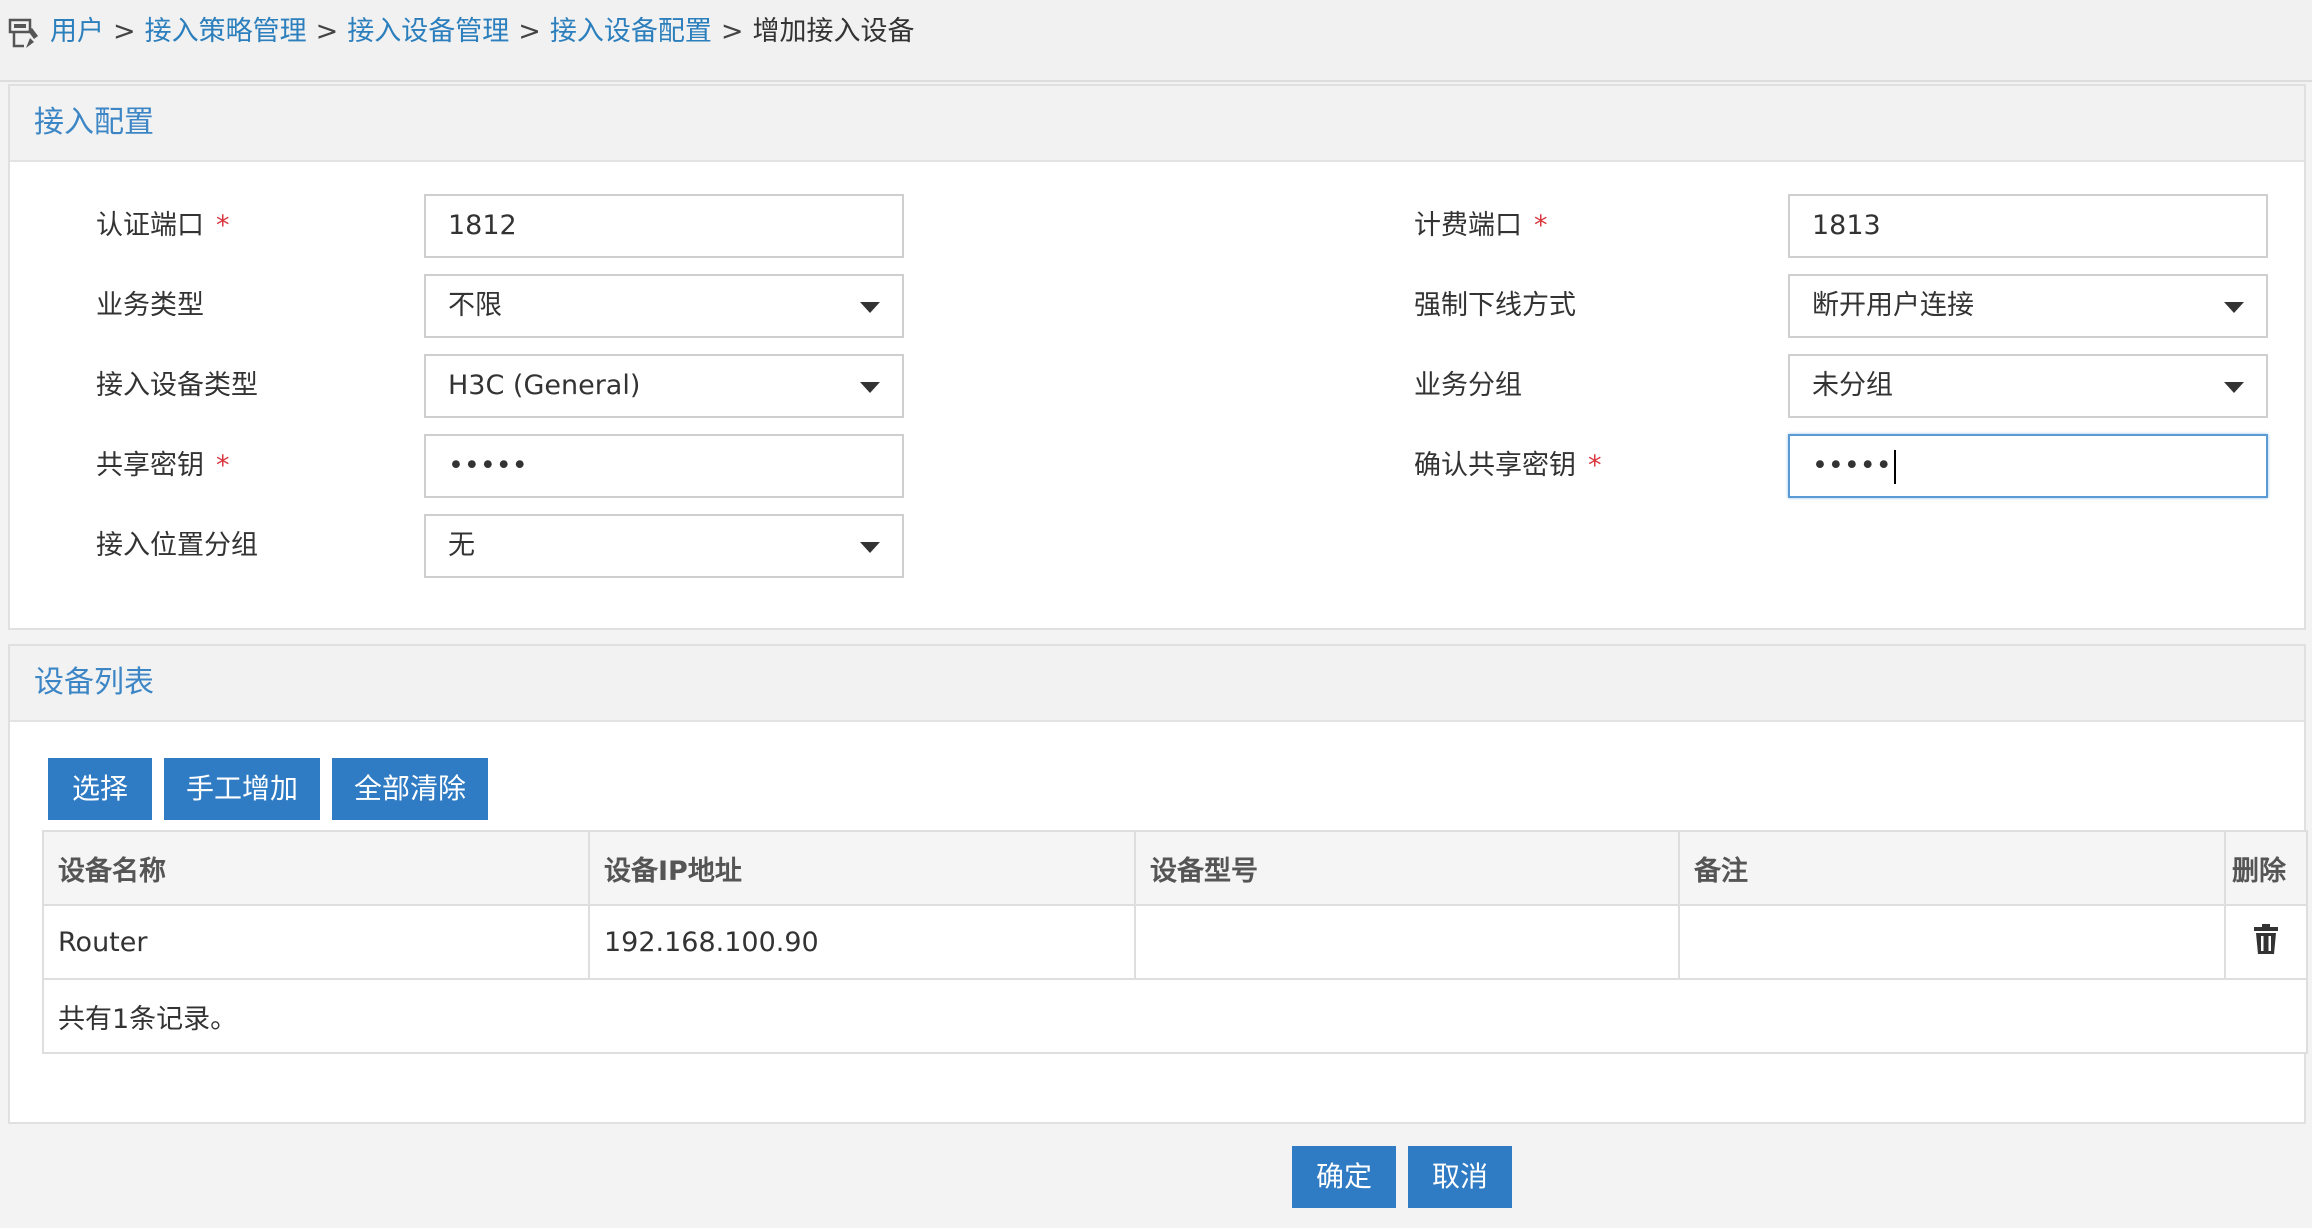 Image resolution: width=2312 pixels, height=1228 pixels. What do you see at coordinates (77, 31) in the screenshot?
I see `breadcrumb-user: 用户` at bounding box center [77, 31].